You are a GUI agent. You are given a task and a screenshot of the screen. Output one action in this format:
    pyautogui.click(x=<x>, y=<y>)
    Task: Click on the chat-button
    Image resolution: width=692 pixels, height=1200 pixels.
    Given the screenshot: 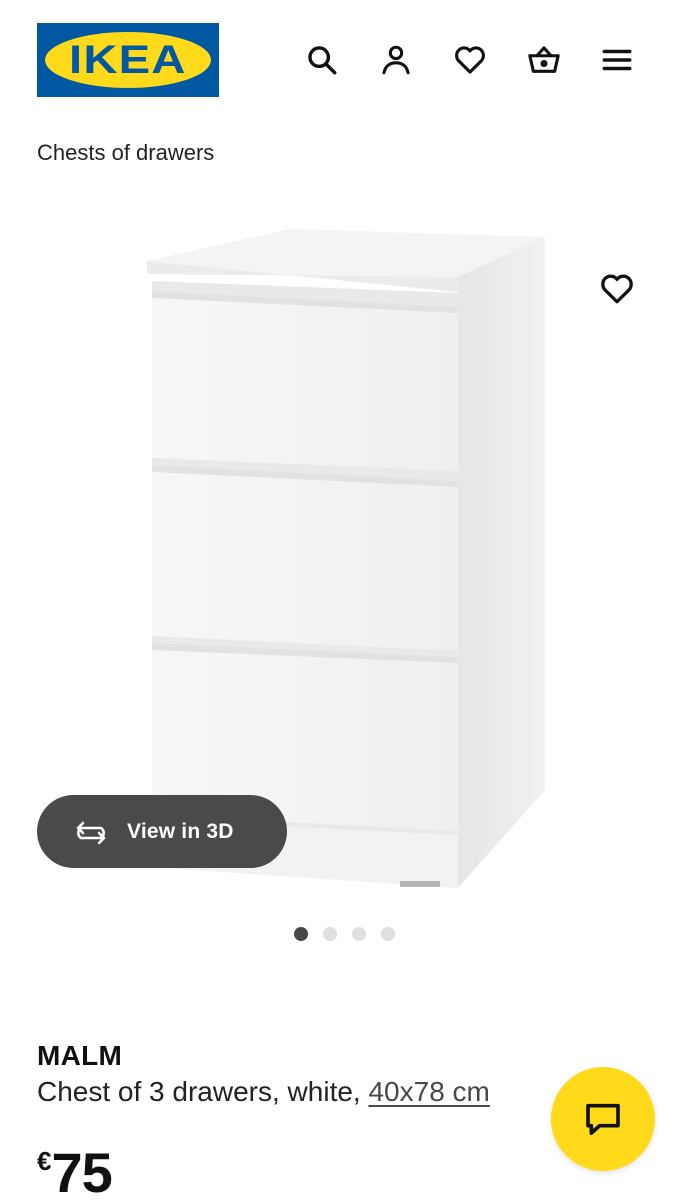 What is the action you would take?
    pyautogui.click(x=603, y=1119)
    